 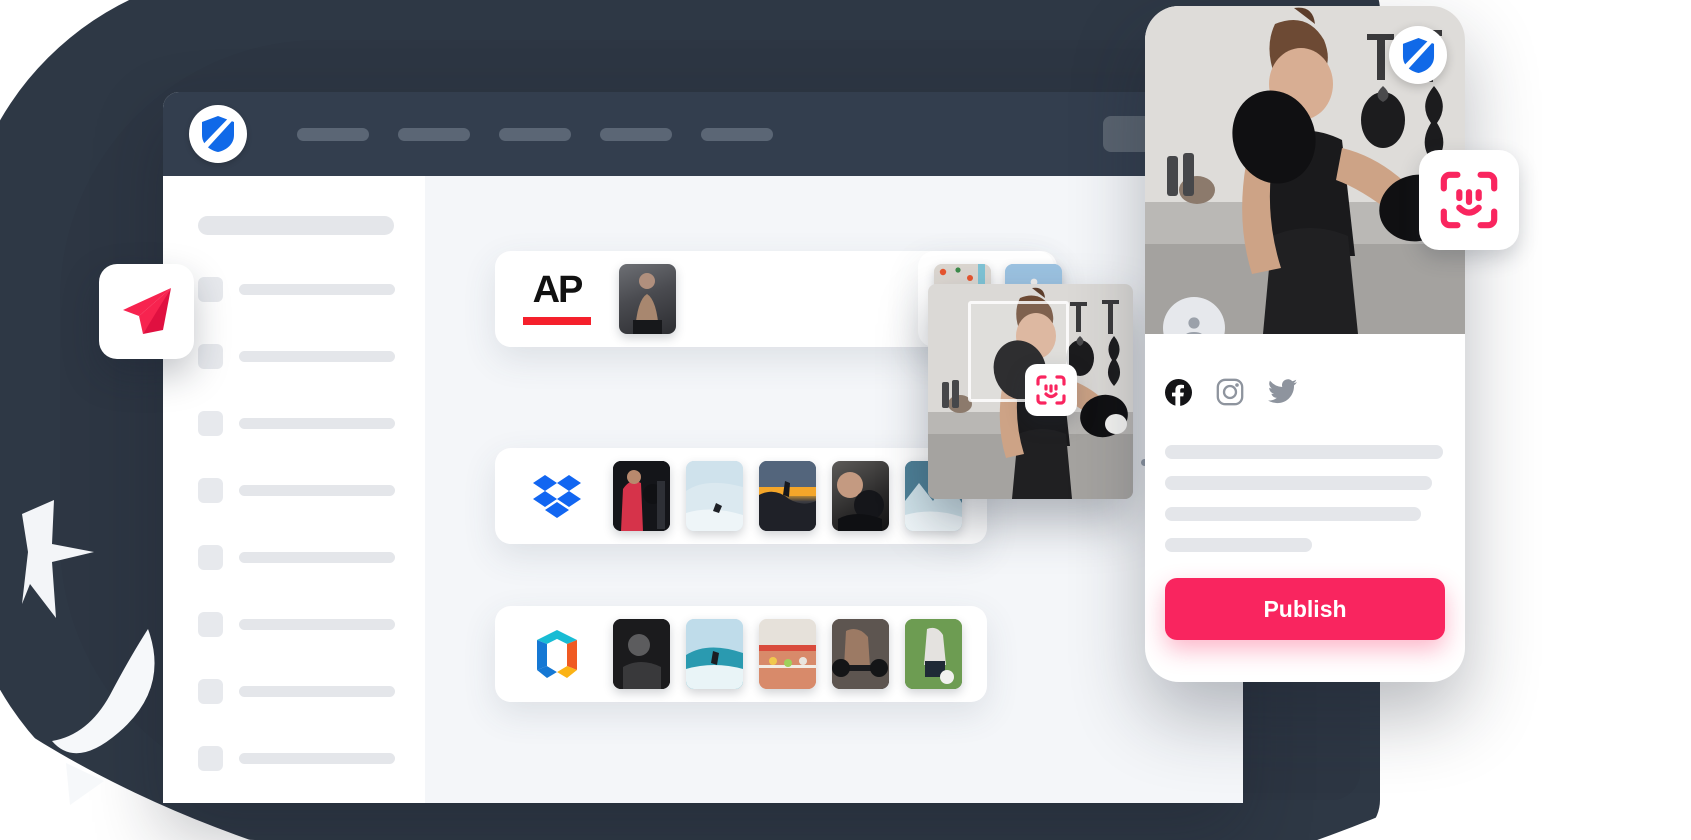 I want to click on dropbox-glyph, so click(x=557, y=496).